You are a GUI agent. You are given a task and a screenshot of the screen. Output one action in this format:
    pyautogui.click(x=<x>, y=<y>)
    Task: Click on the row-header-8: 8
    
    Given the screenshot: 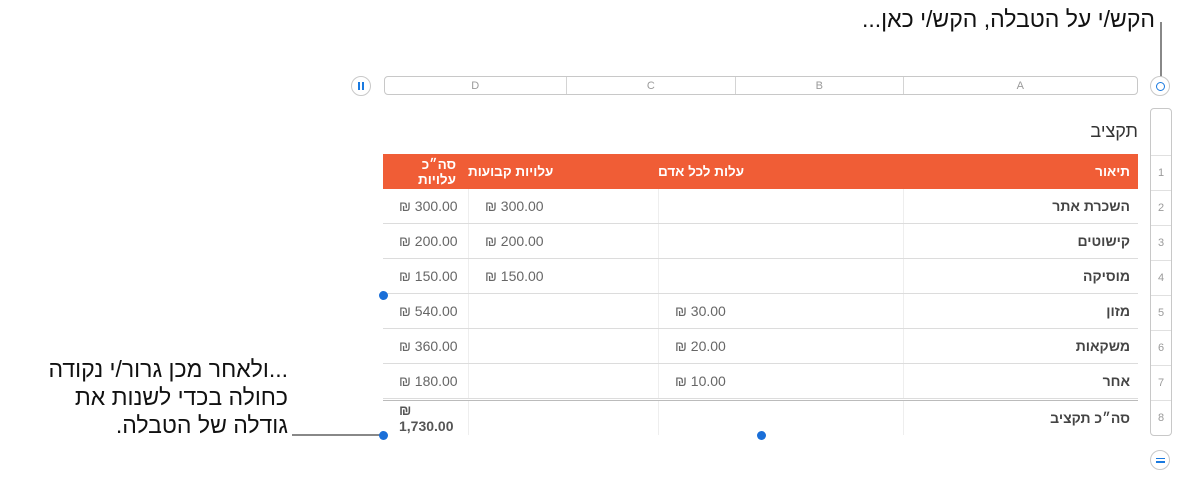 What is the action you would take?
    pyautogui.click(x=1161, y=417)
    